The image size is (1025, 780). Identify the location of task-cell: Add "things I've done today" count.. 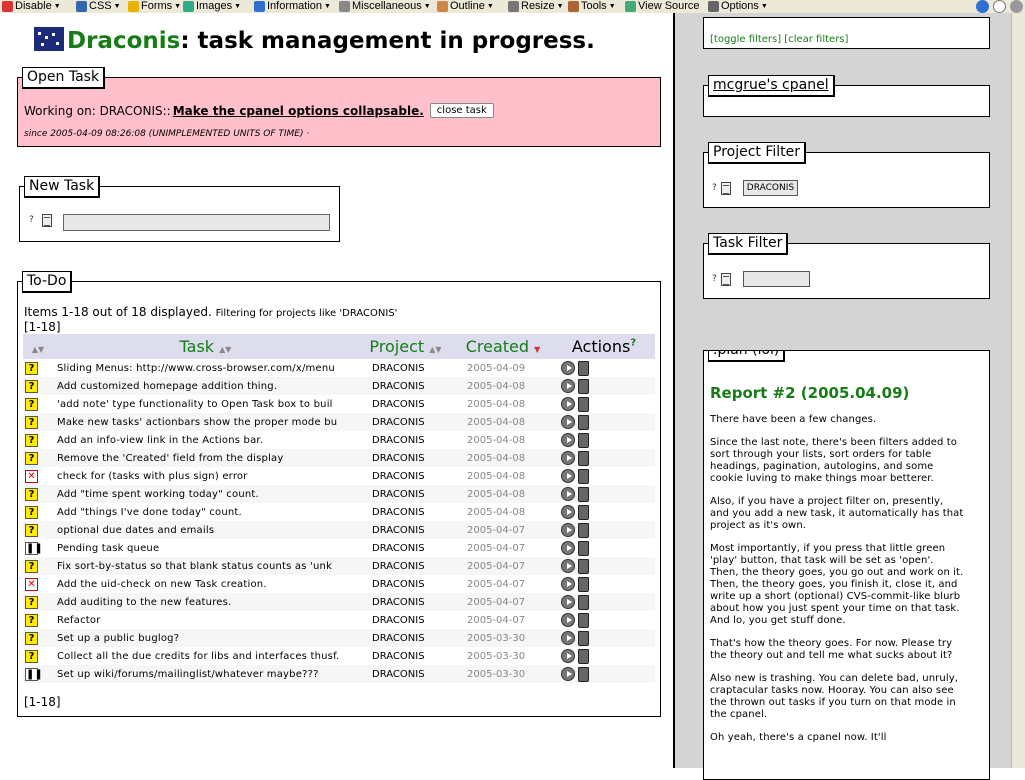
(205, 512).